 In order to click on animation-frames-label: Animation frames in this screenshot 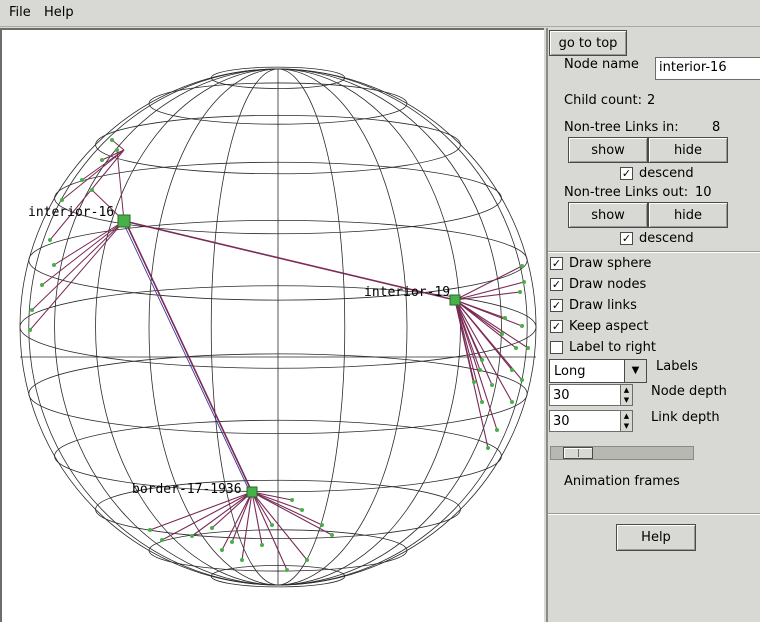, I will do `click(622, 481)`.